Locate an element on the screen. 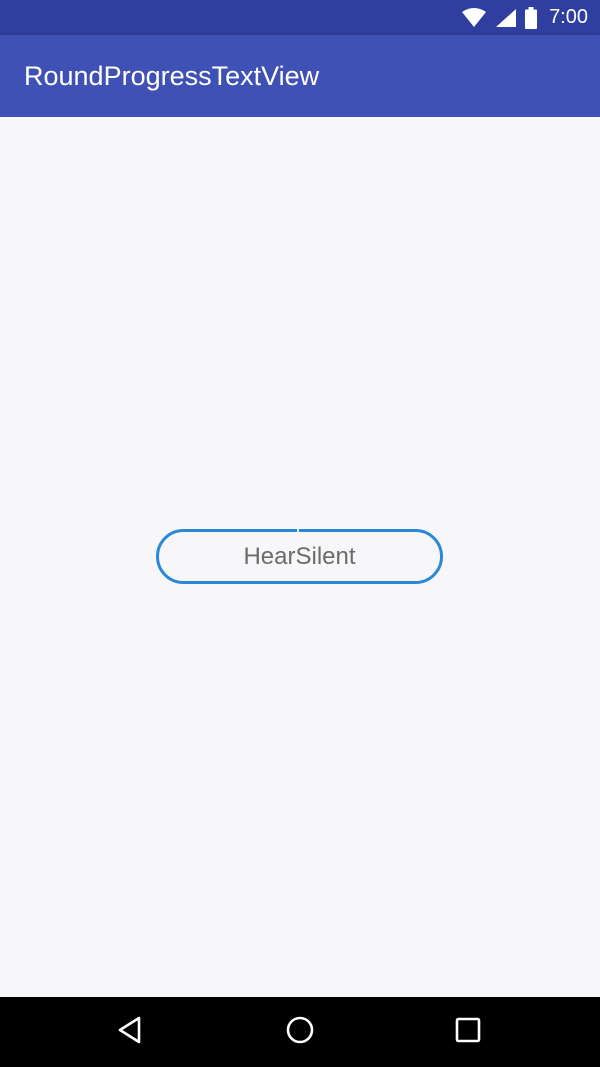 This screenshot has height=1067, width=600. recents-button is located at coordinates (468, 1032).